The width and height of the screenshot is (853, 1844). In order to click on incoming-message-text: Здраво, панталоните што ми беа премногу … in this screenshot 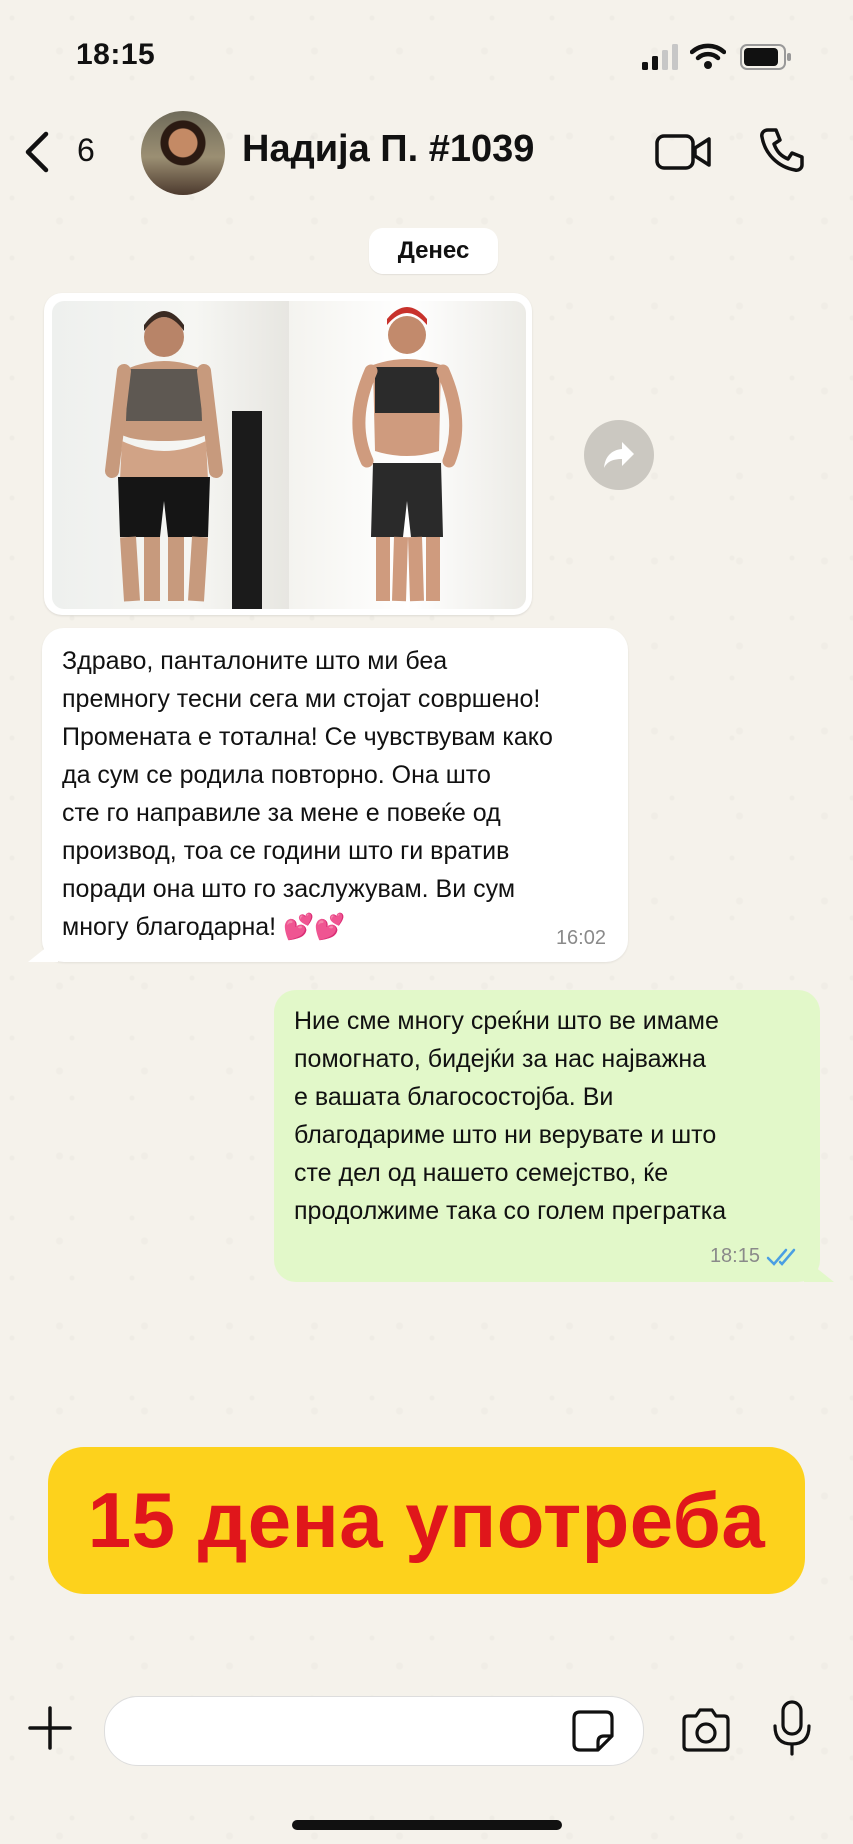, I will do `click(307, 794)`.